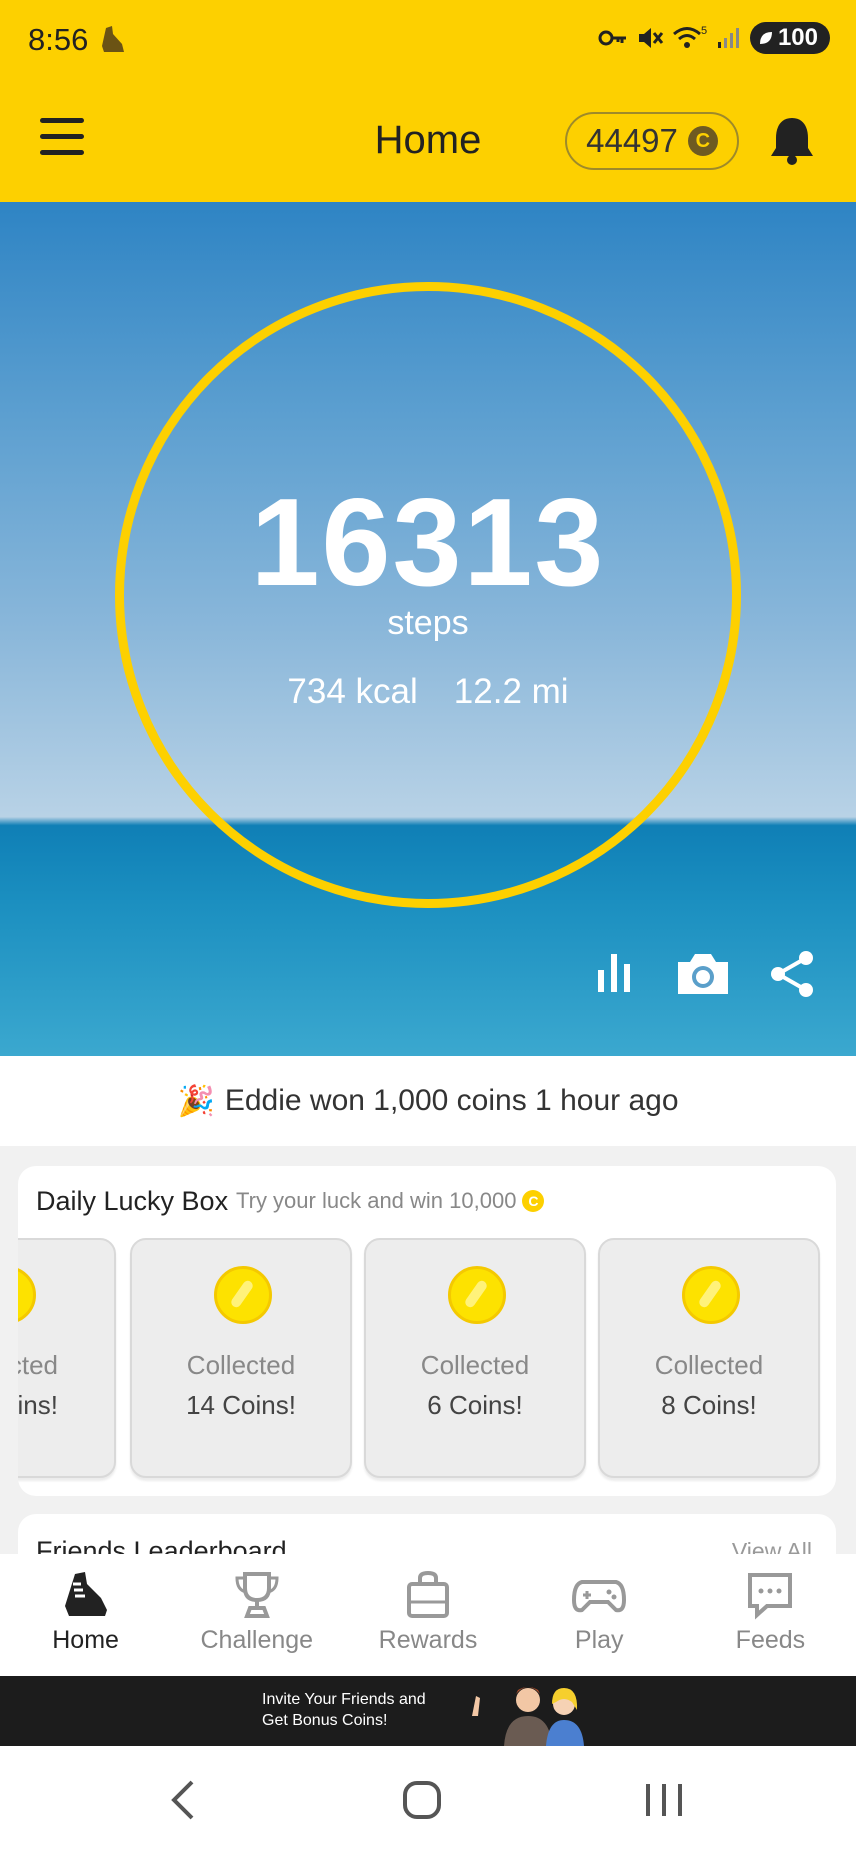  What do you see at coordinates (58, 39) in the screenshot?
I see `status-time: 8:56` at bounding box center [58, 39].